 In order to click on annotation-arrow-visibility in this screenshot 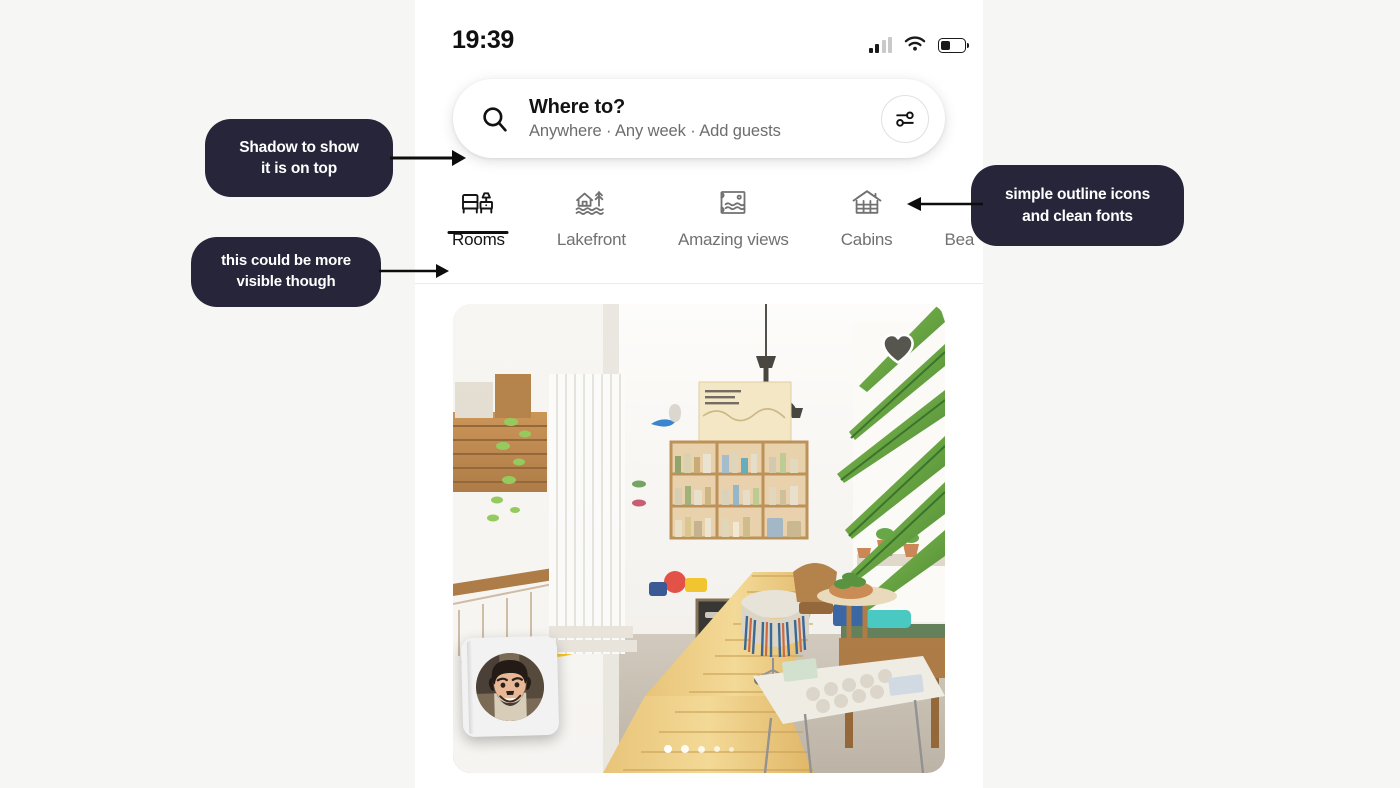, I will do `click(414, 271)`.